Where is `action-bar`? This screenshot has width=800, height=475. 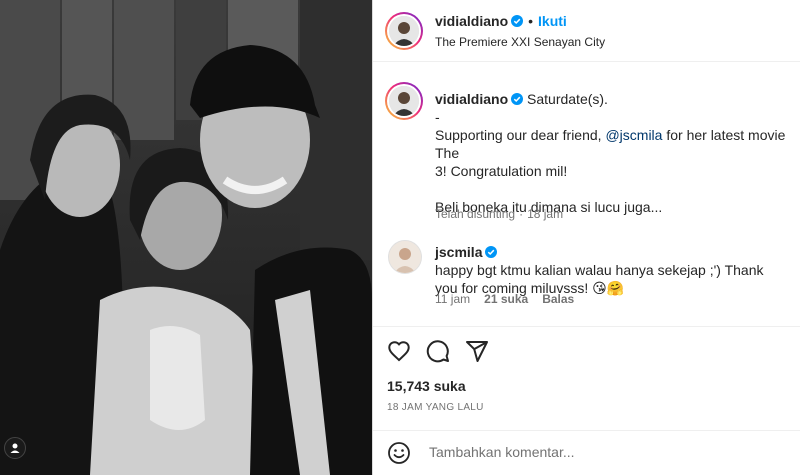
action-bar is located at coordinates (586, 349).